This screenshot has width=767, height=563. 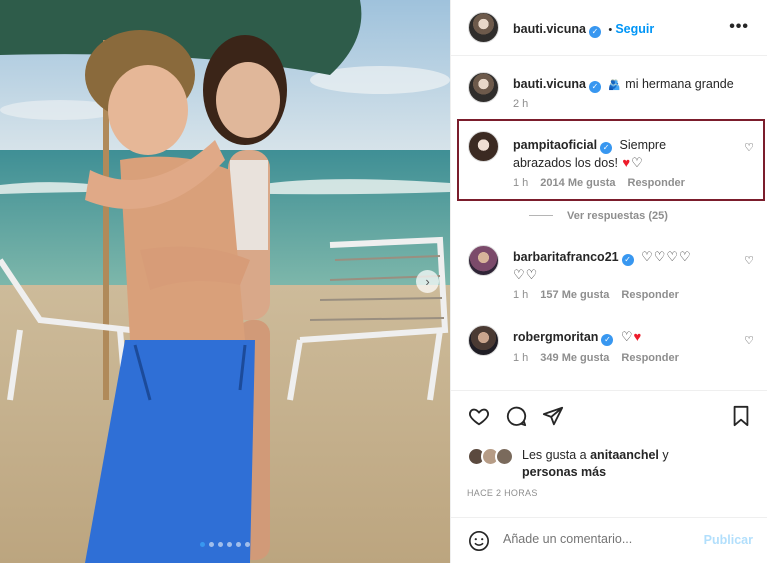 What do you see at coordinates (565, 163) in the screenshot?
I see `comment-text-line2: abrazados los dos!` at bounding box center [565, 163].